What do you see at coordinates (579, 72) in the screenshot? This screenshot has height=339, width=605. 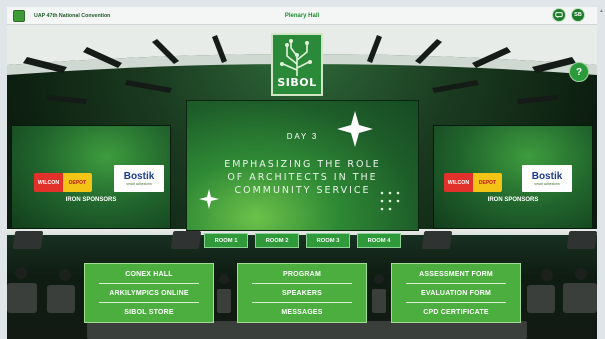 I see `help-button: ?` at bounding box center [579, 72].